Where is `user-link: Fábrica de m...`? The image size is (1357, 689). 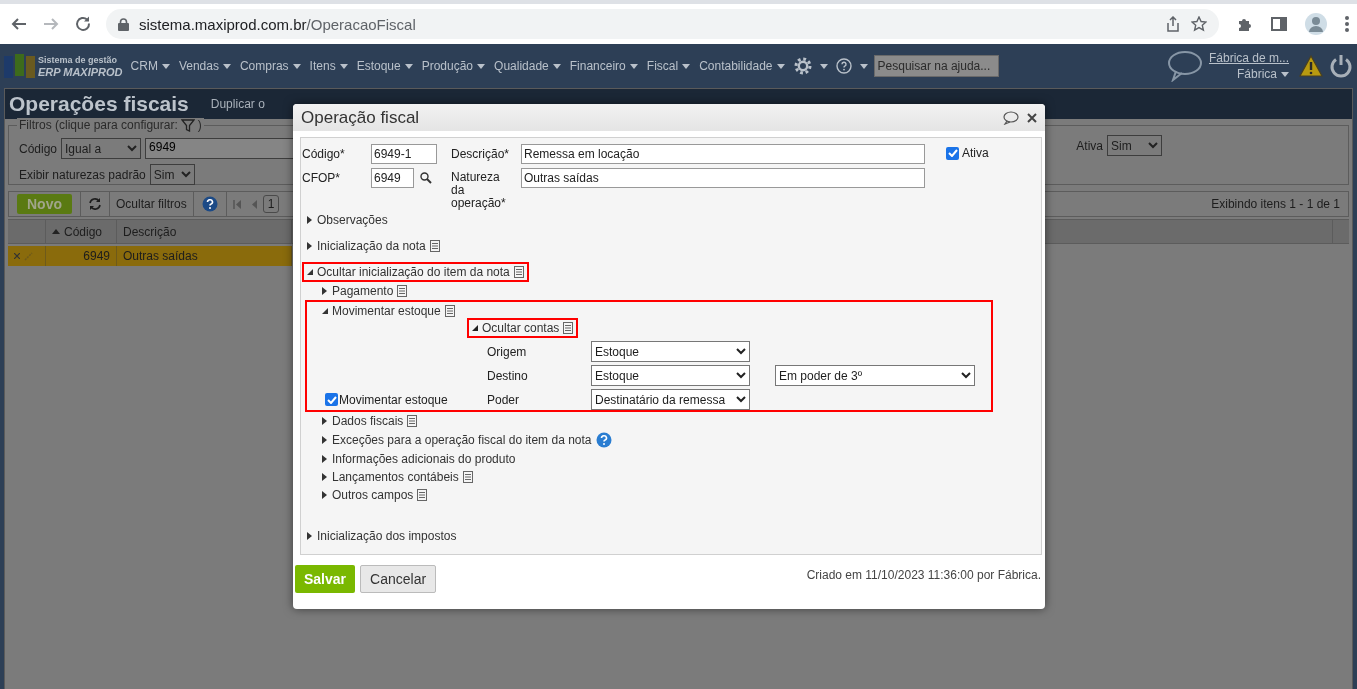 user-link: Fábrica de m... is located at coordinates (1248, 58).